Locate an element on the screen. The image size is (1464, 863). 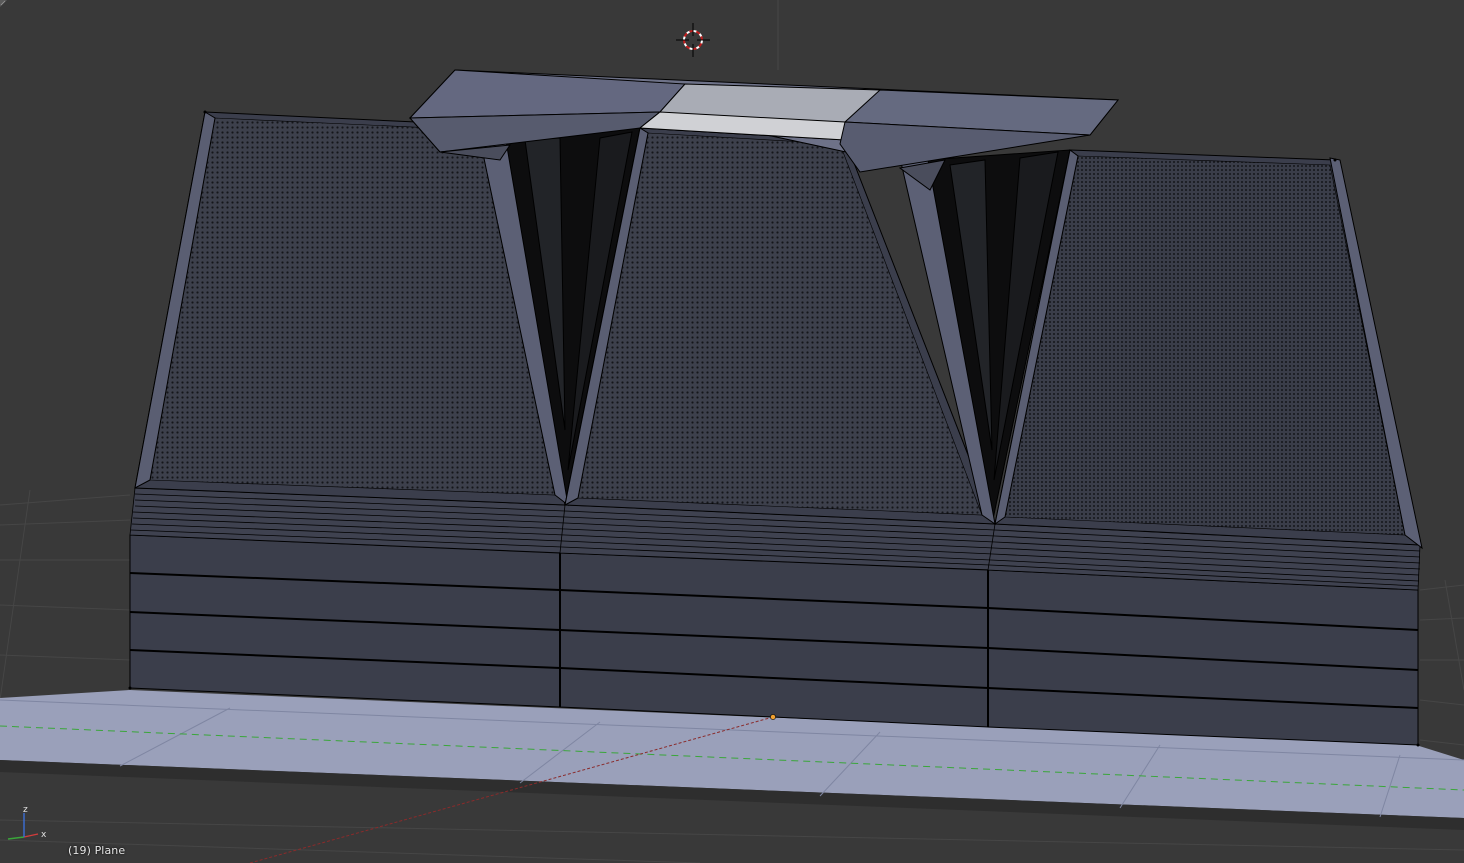
active-object-label: (19) Plane is located at coordinates (97, 850).